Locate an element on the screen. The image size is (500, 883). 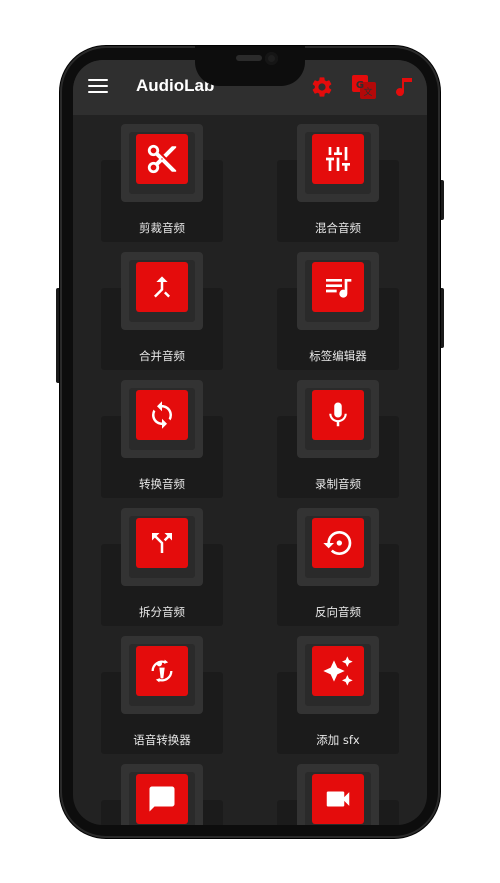
tool-card-reverse-audio: 反向音频 is located at coordinates (338, 568).